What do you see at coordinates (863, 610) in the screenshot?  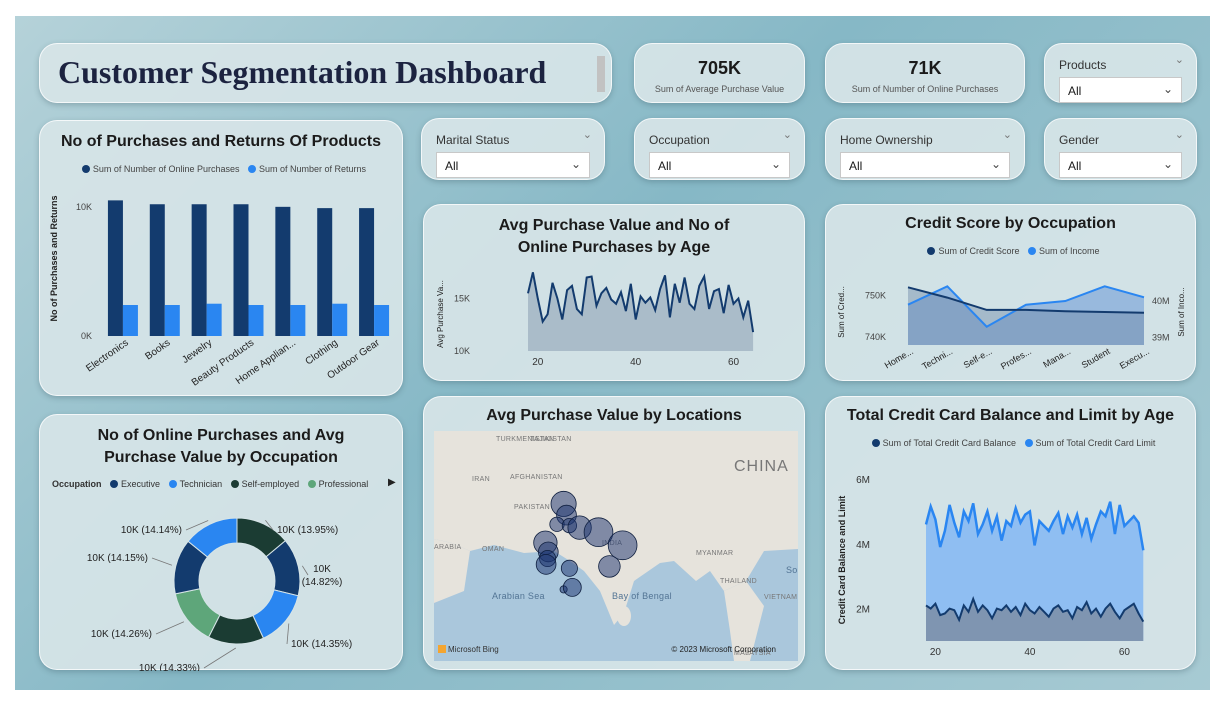 I see `y-tick-label: 2M` at bounding box center [863, 610].